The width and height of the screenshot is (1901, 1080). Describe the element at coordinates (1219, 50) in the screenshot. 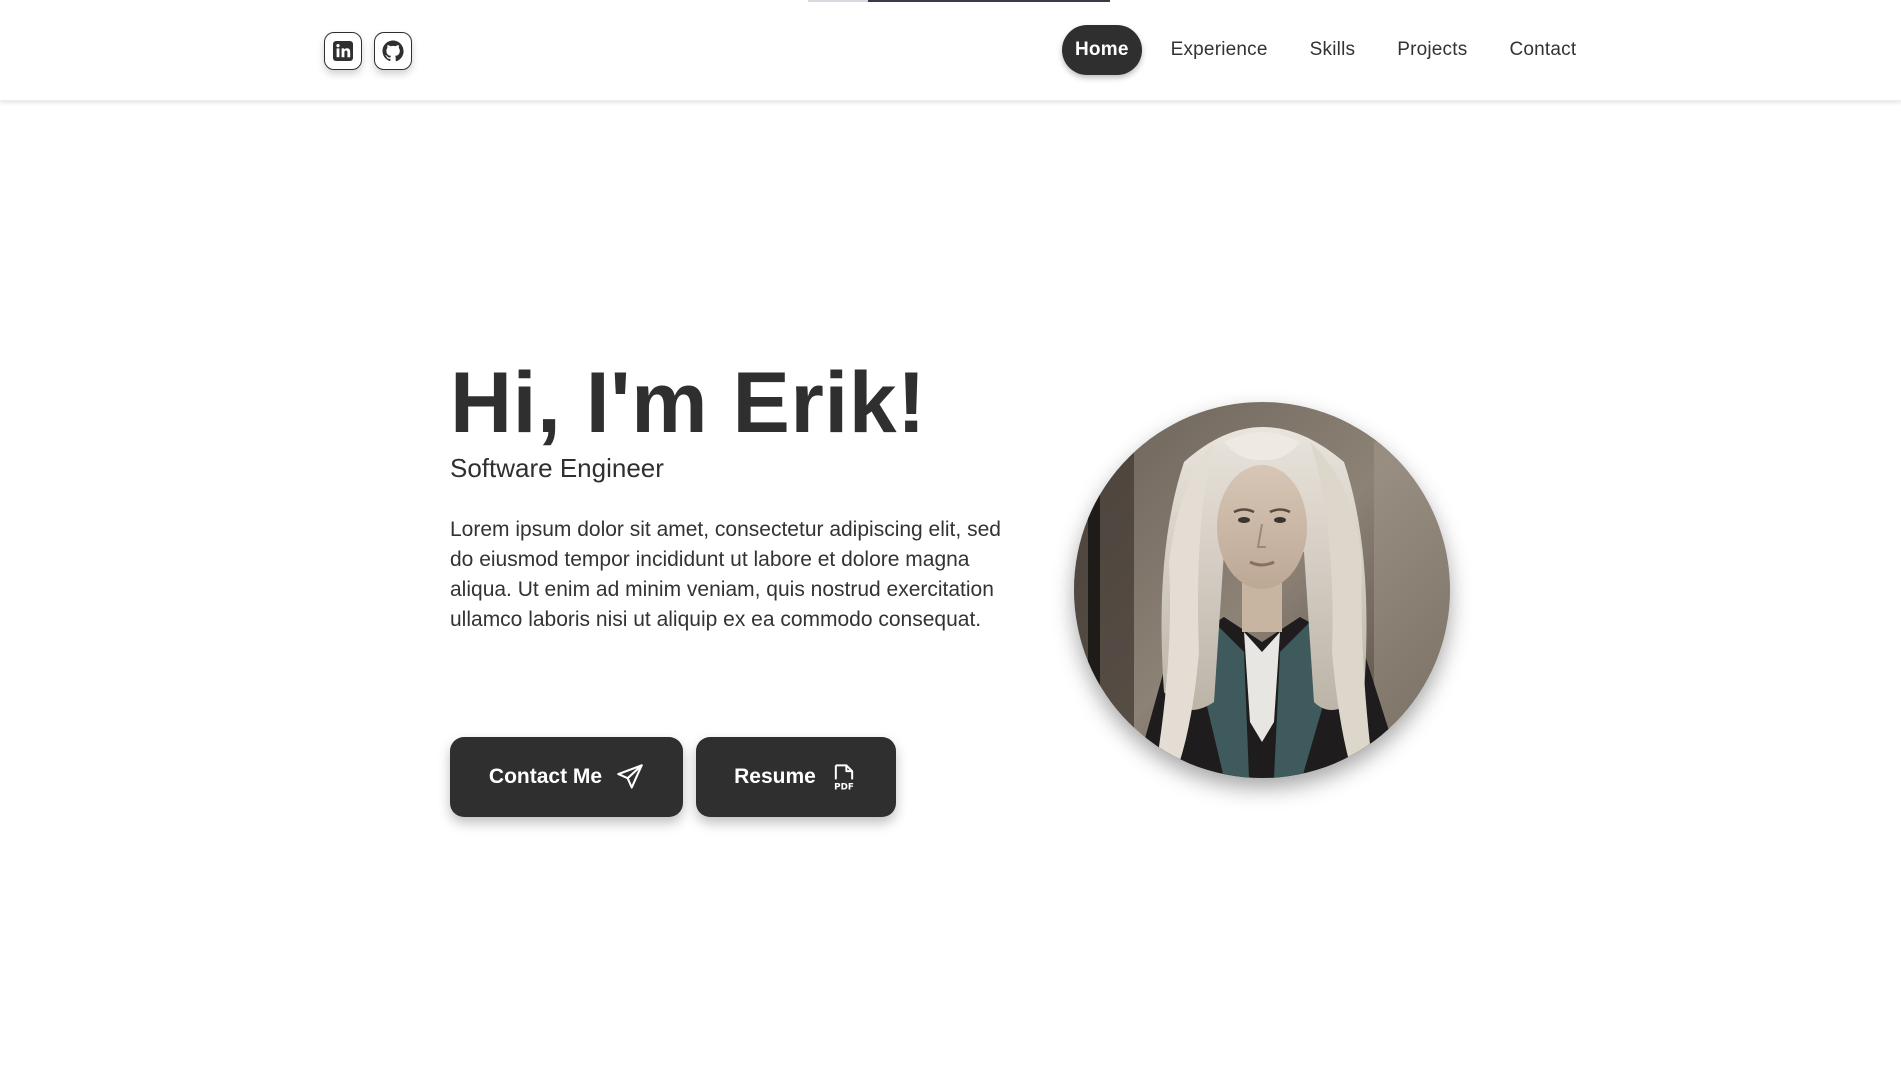

I see `nav-experience: Experience` at that location.